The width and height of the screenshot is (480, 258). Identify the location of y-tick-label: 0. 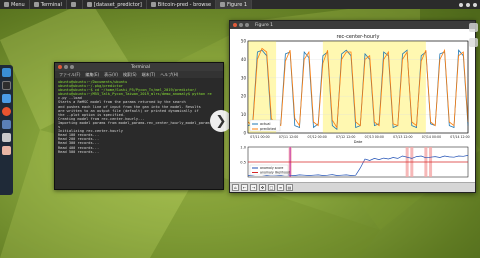
(244, 133).